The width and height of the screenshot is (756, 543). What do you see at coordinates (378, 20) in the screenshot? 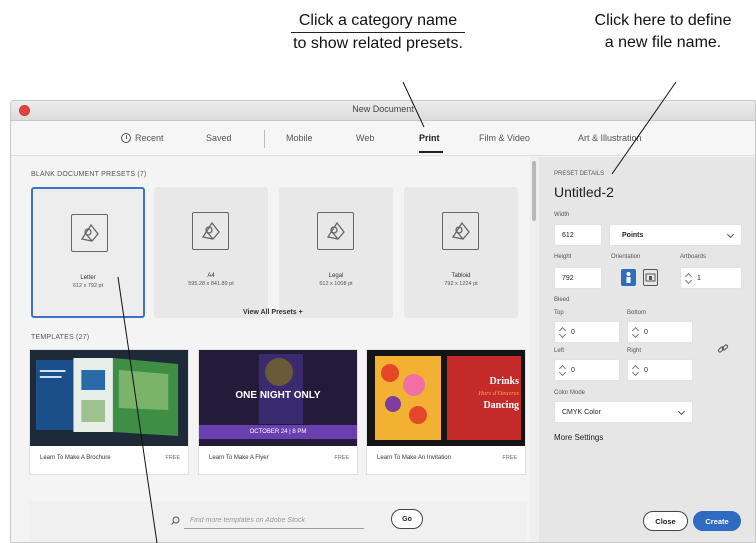
I see `callout-category-line1: Click a category name` at bounding box center [378, 20].